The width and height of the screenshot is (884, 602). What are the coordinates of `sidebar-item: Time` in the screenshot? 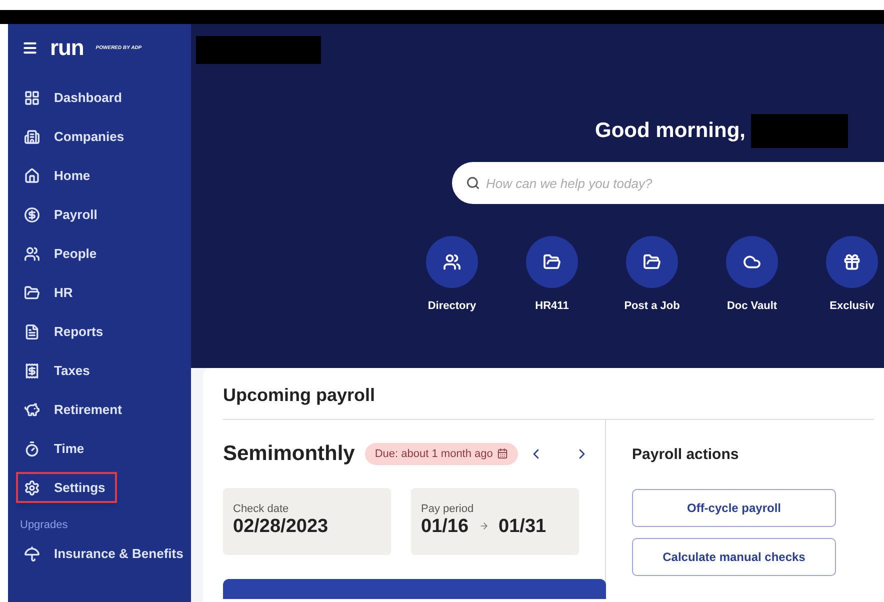 It's located at (56, 448).